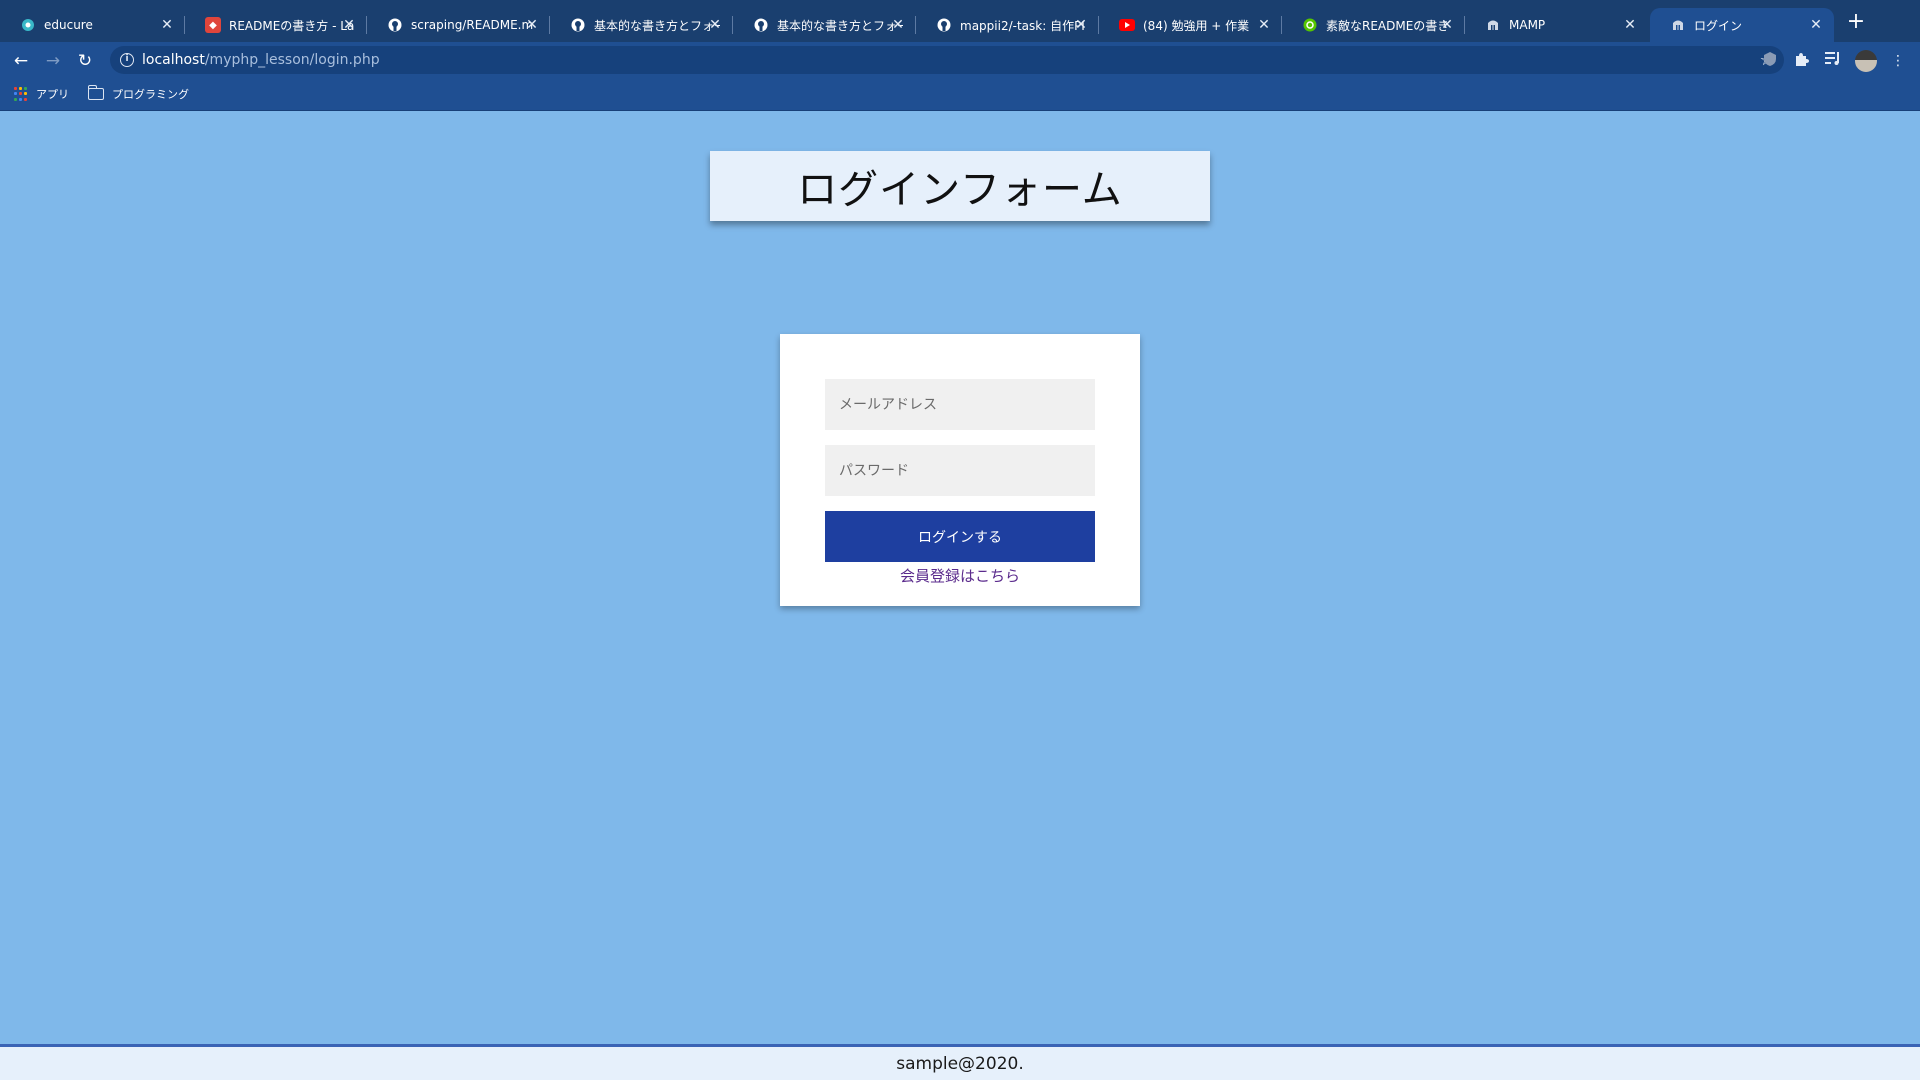 The width and height of the screenshot is (1920, 1080). Describe the element at coordinates (1196, 25) in the screenshot. I see `tab-title: (84) 勉強用 + 作業` at that location.